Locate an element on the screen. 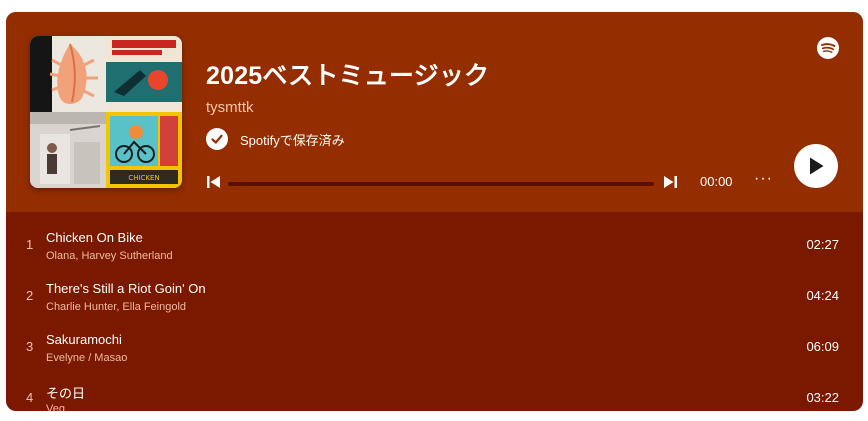  track-artist: Evelyne / Masao is located at coordinates (86, 358).